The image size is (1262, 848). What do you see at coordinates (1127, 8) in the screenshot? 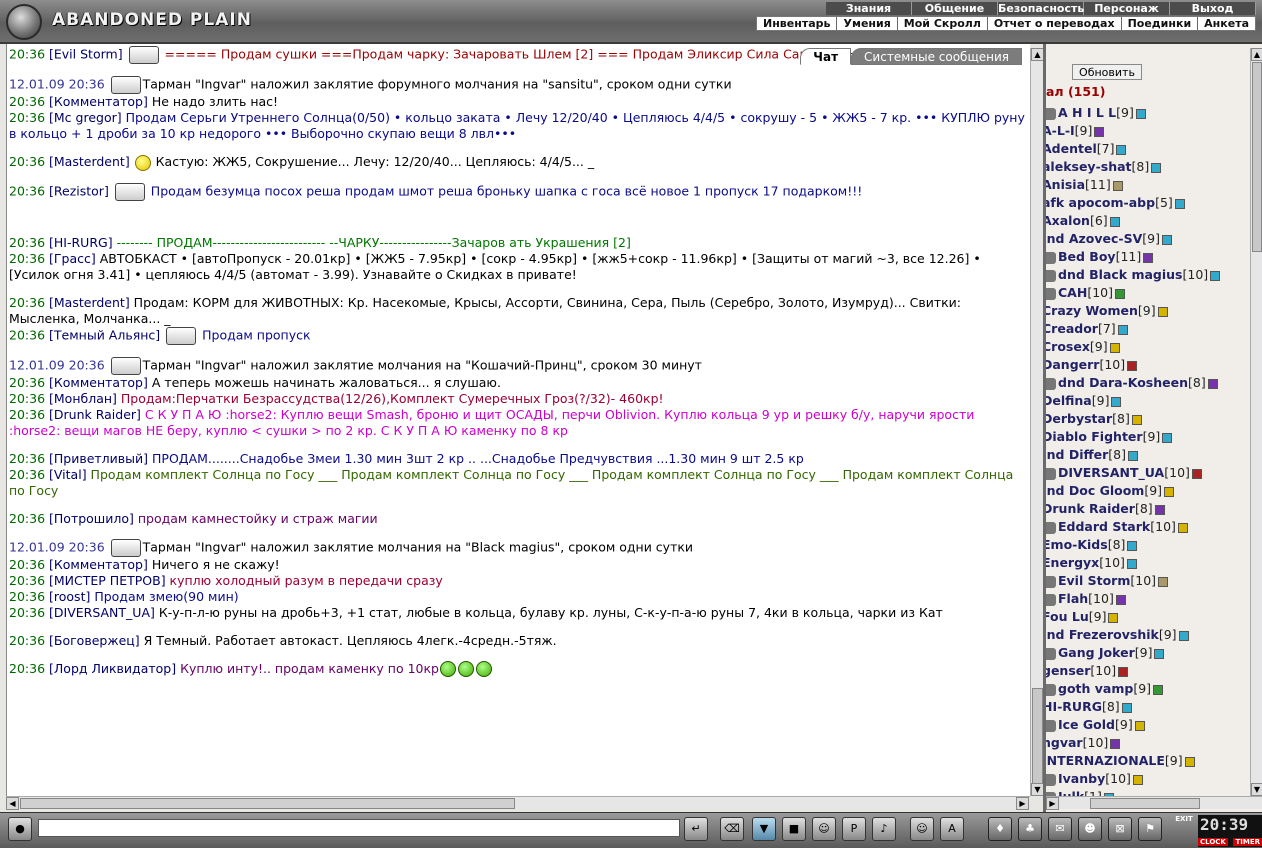
I see `menu-item: Персонаж` at bounding box center [1127, 8].